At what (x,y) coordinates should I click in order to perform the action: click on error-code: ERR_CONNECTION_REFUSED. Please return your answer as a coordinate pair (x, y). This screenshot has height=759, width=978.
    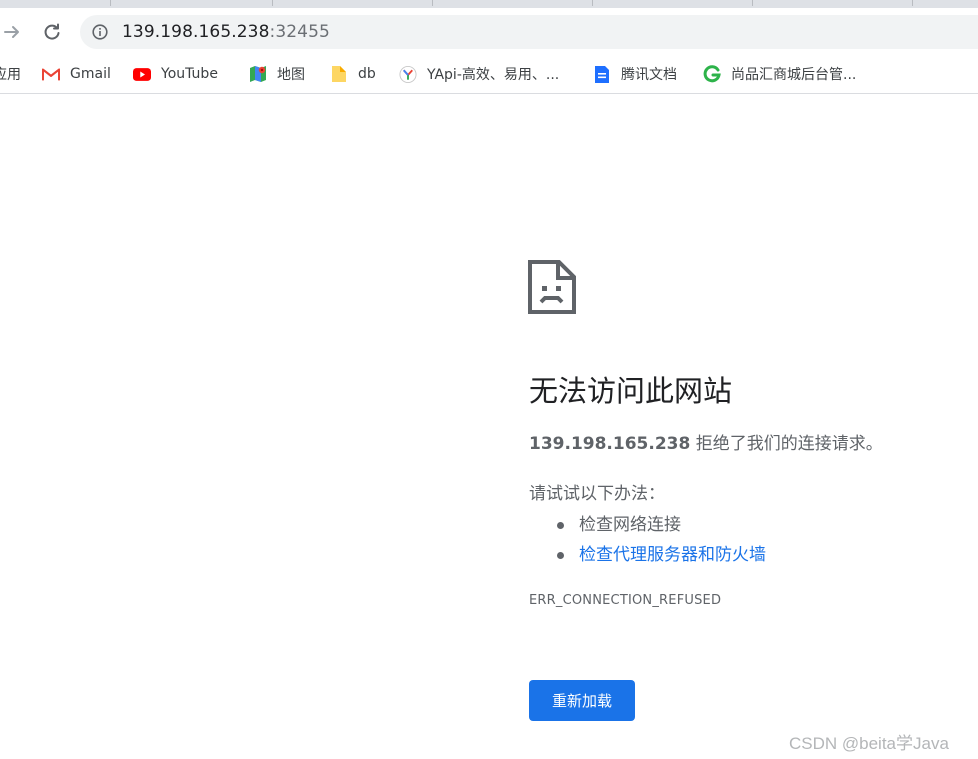
    Looking at the image, I should click on (625, 600).